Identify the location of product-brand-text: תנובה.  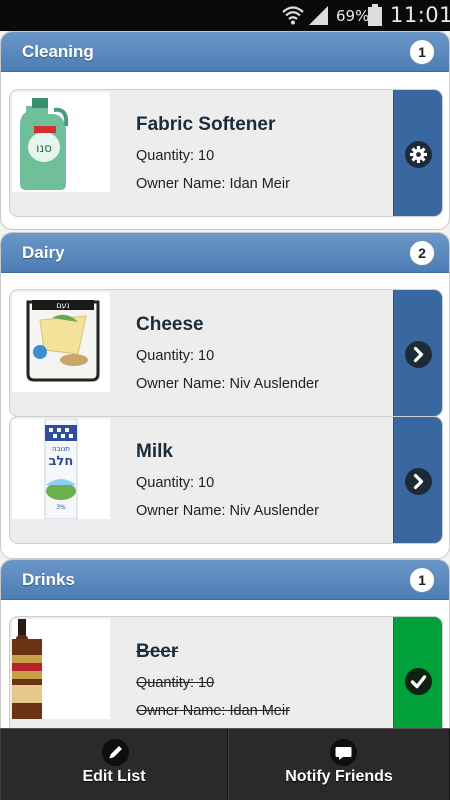
(61, 449).